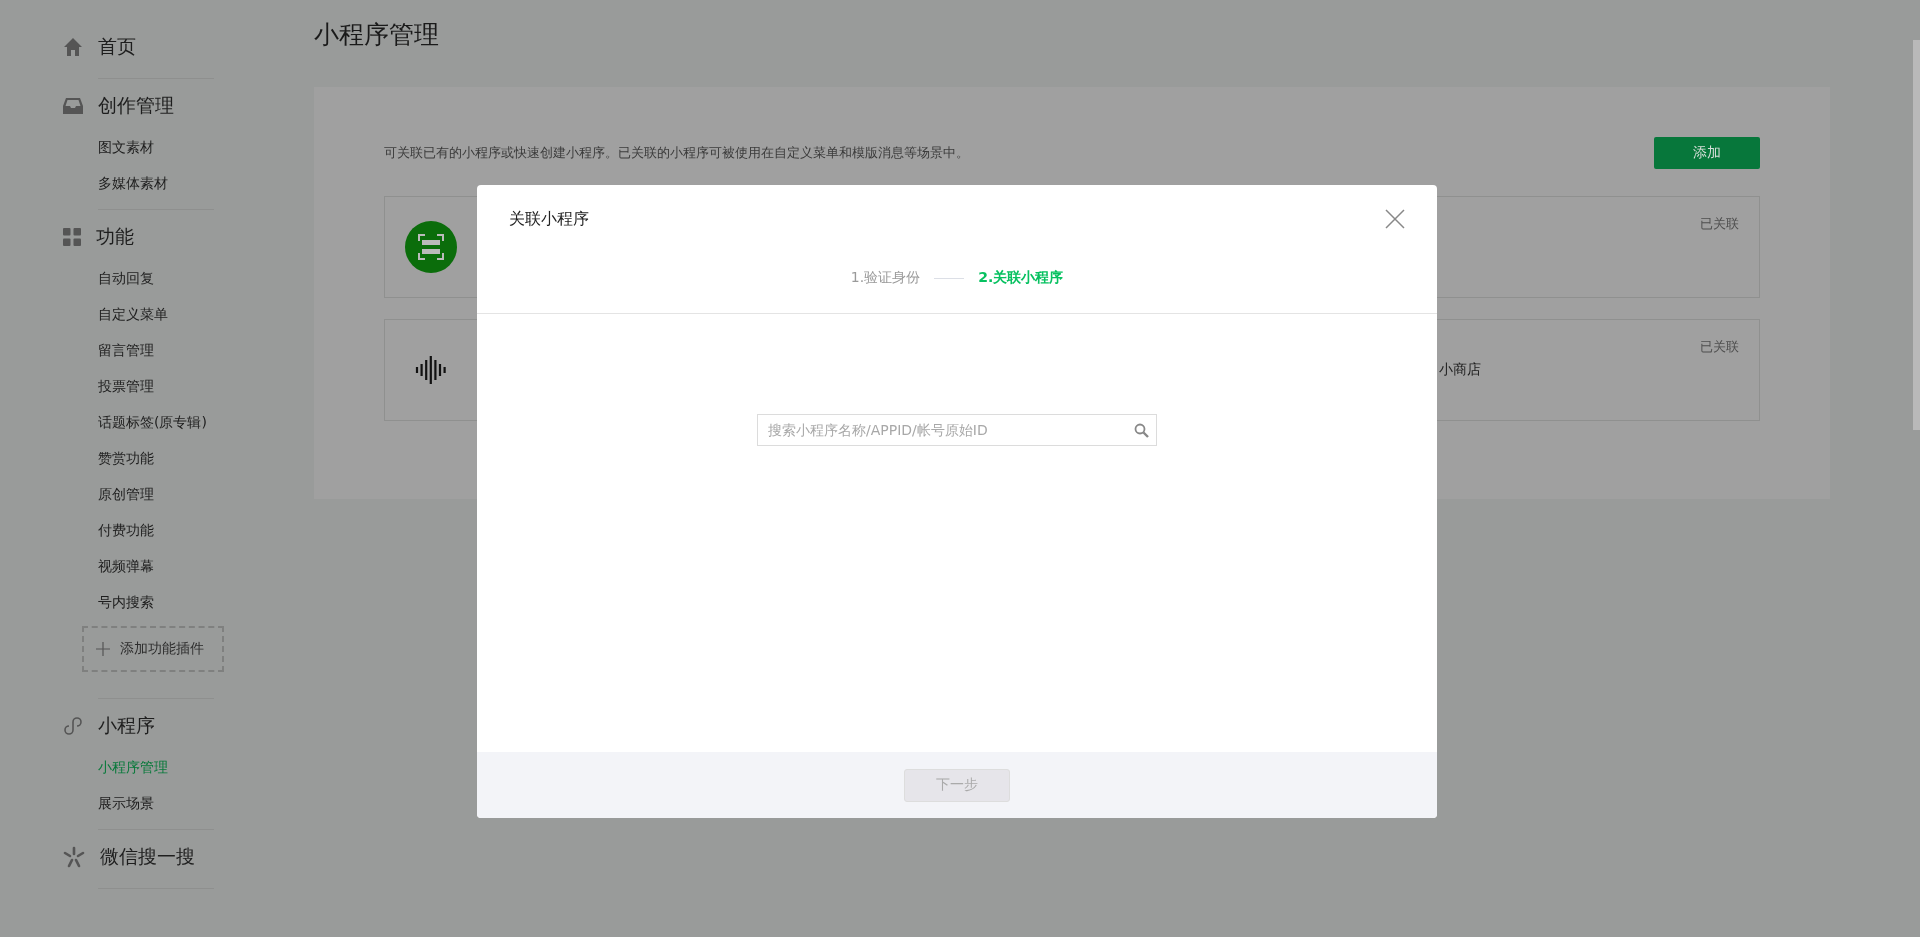  What do you see at coordinates (431, 370) in the screenshot?
I see `waveform-icon` at bounding box center [431, 370].